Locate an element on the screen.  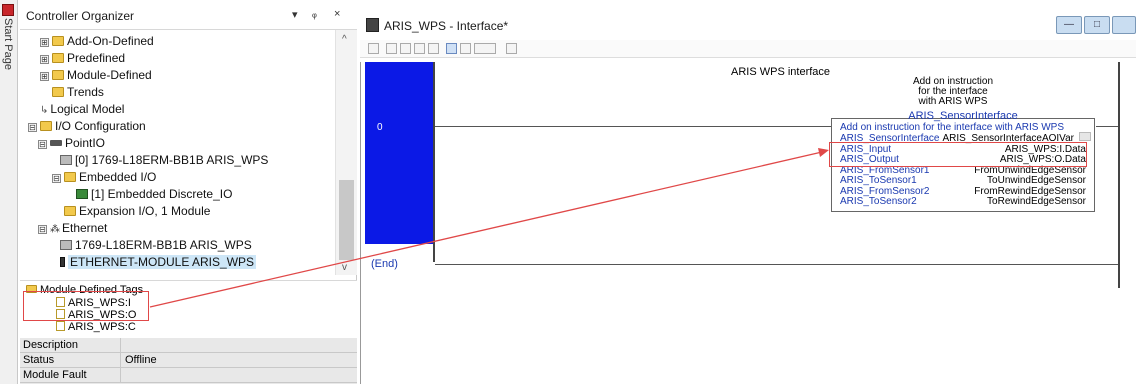
toolbar-rung-icon is located at coordinates (373, 48).